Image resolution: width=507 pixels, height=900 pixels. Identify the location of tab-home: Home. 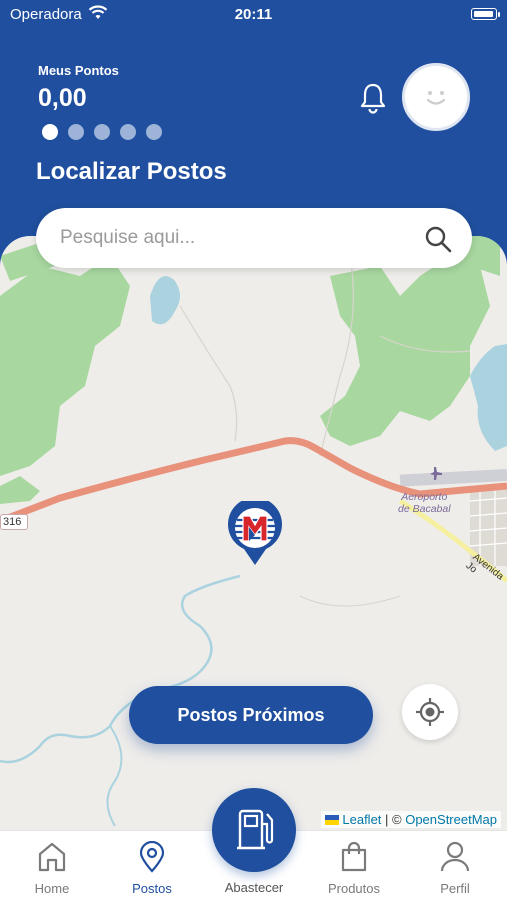
(52, 865).